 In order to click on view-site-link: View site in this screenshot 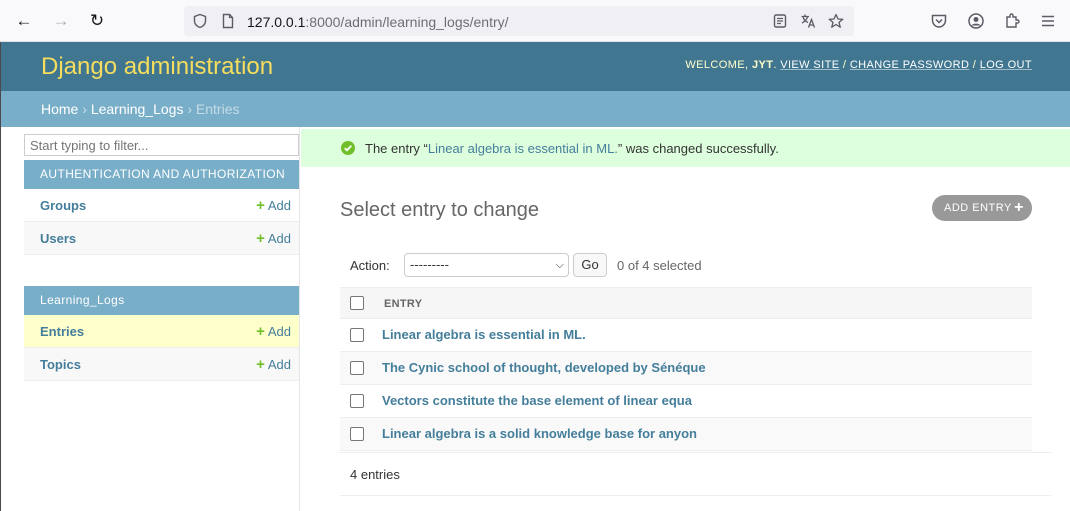, I will do `click(809, 65)`.